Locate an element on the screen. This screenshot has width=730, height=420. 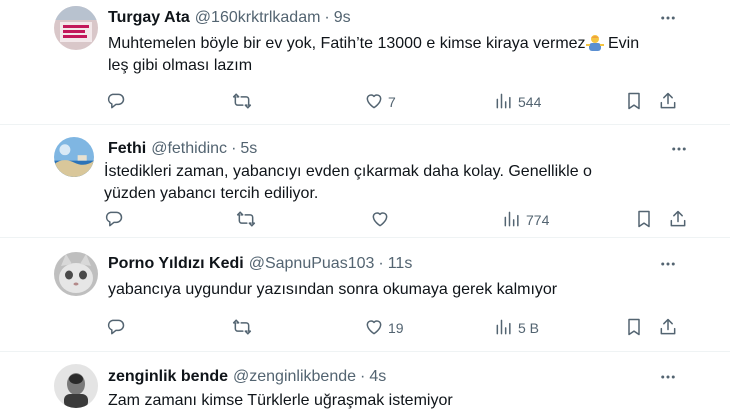
views-count: 544 is located at coordinates (530, 102).